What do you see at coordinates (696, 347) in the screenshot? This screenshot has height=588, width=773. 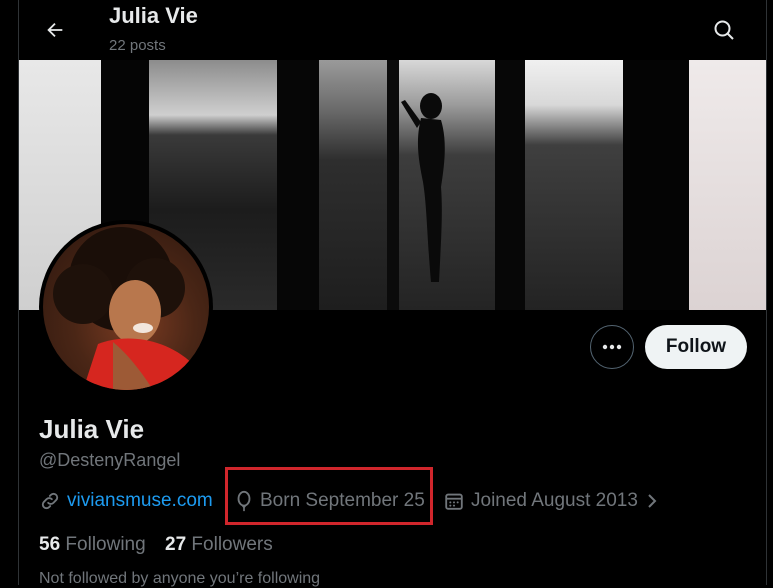 I see `follow-button: Follow` at bounding box center [696, 347].